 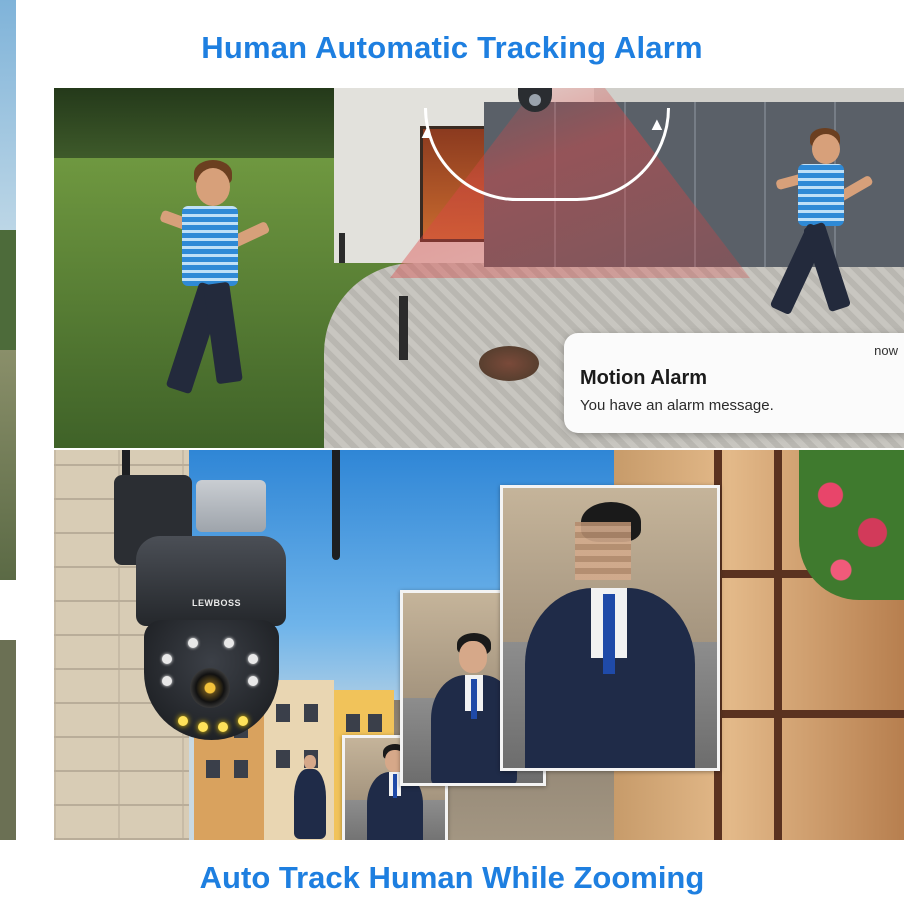 I want to click on running-boy-left, so click(x=197, y=293).